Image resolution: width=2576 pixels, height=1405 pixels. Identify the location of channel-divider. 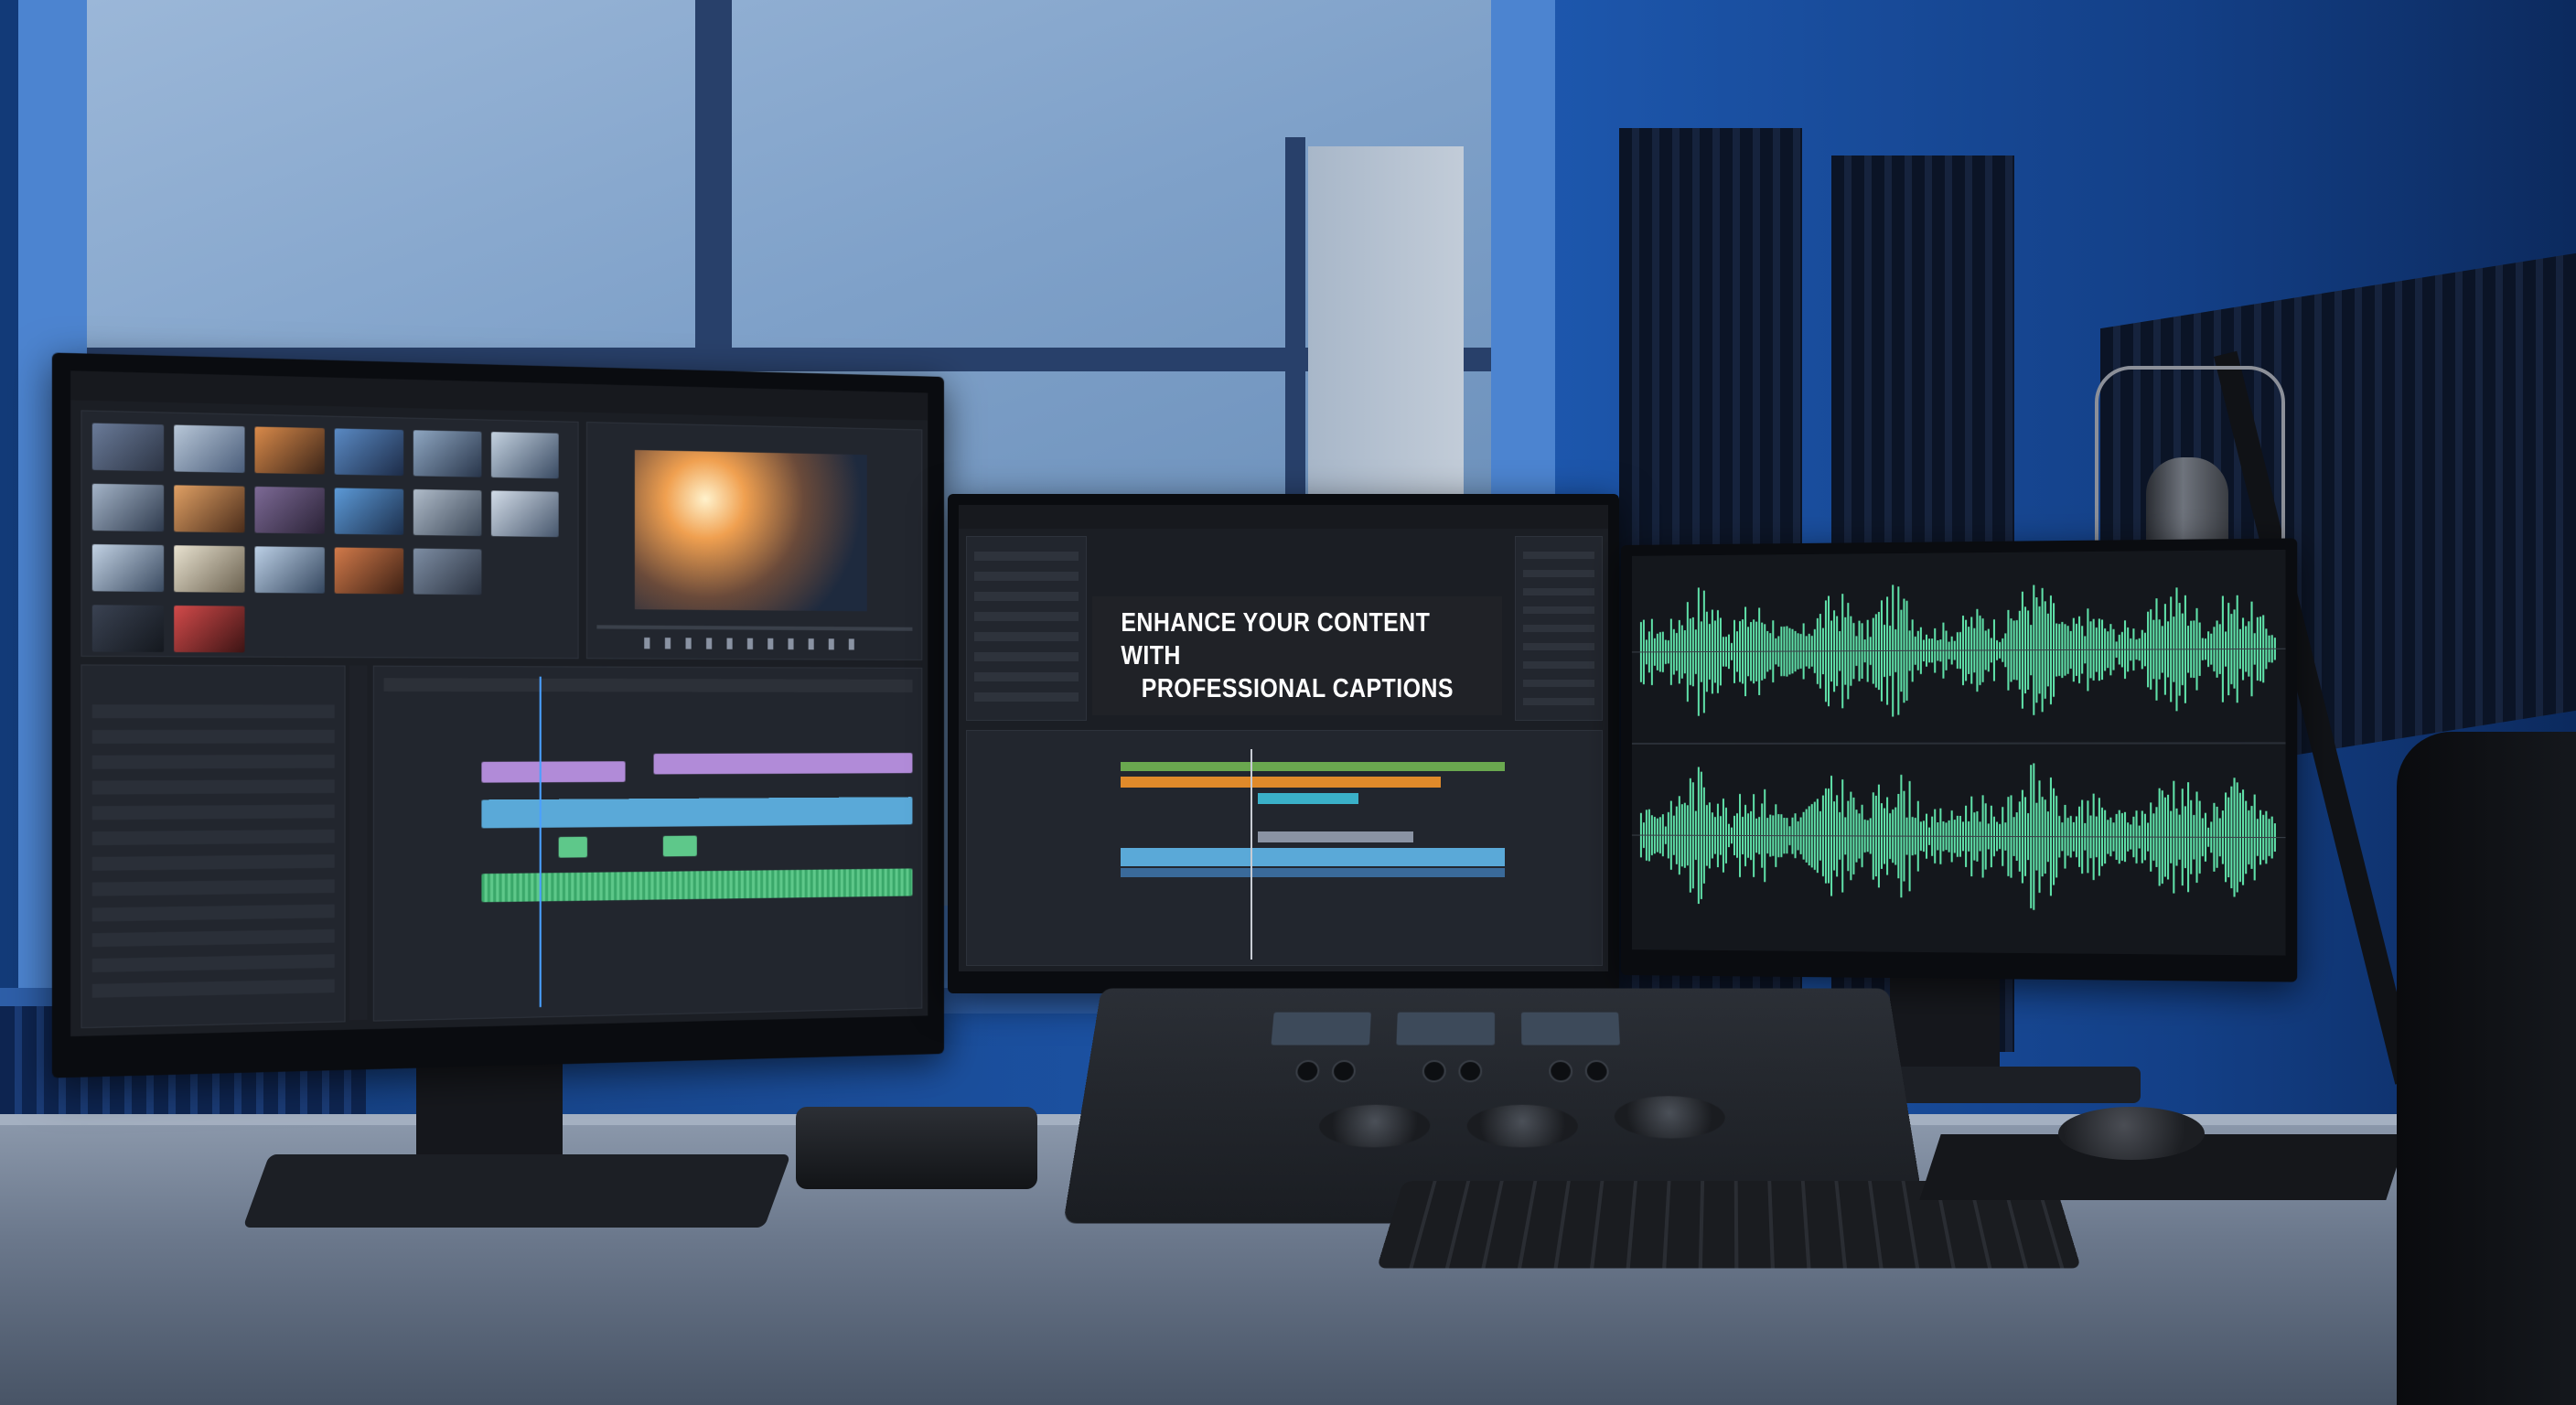
(1959, 743).